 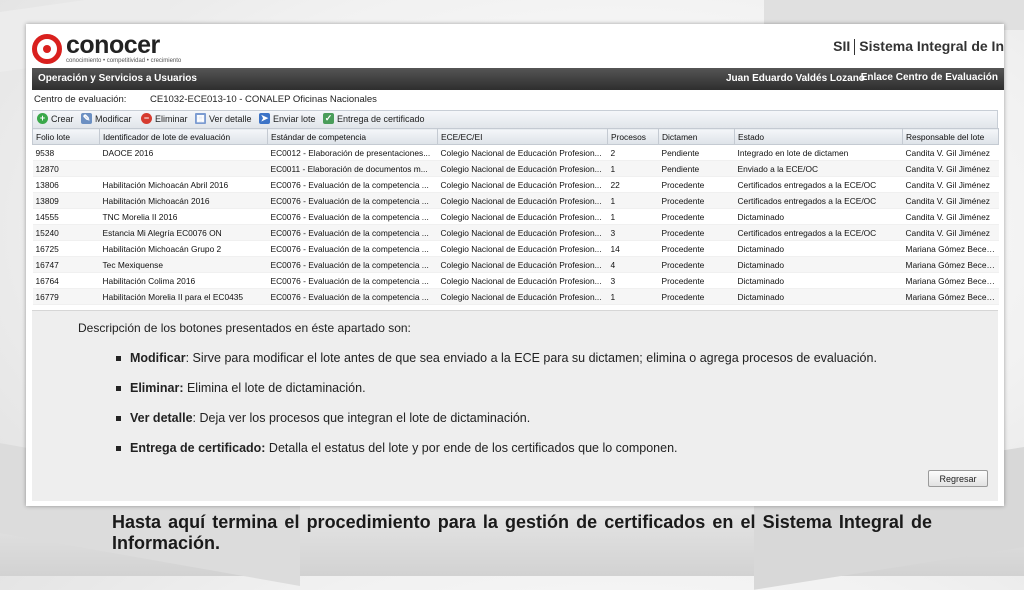 What do you see at coordinates (374, 118) in the screenshot?
I see `certificate-delivery-button: ✓ Entrega de certificado` at bounding box center [374, 118].